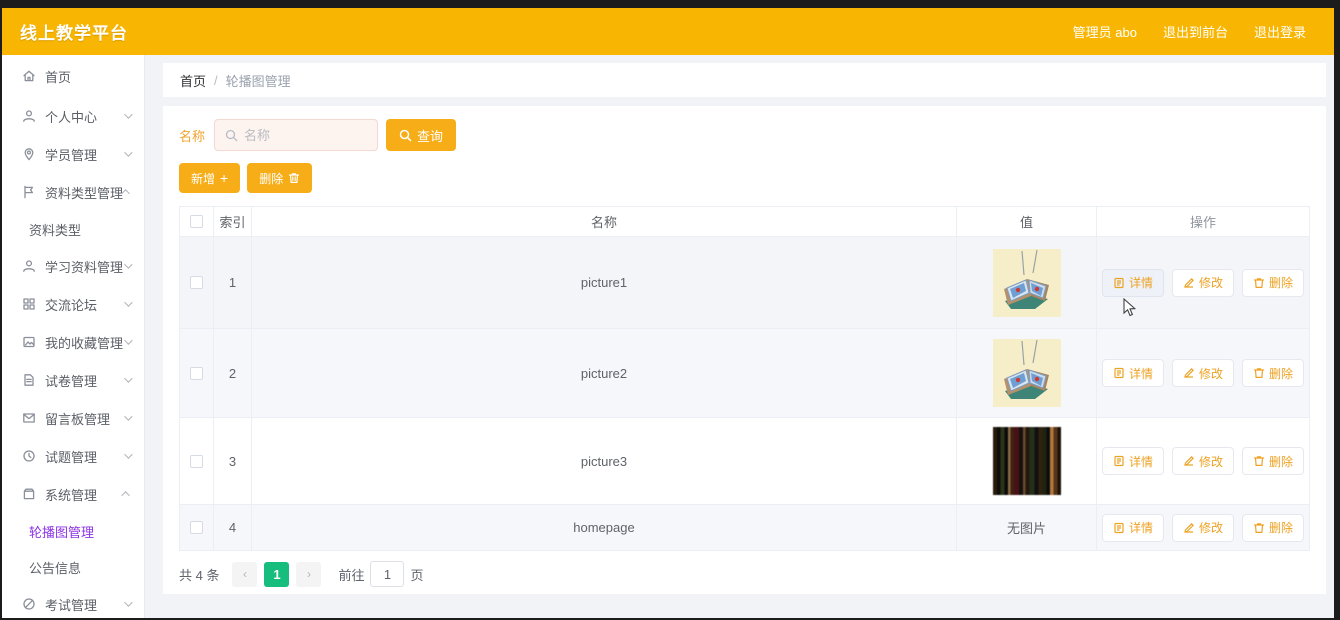  What do you see at coordinates (28, 192) in the screenshot?
I see `flag-icon` at bounding box center [28, 192].